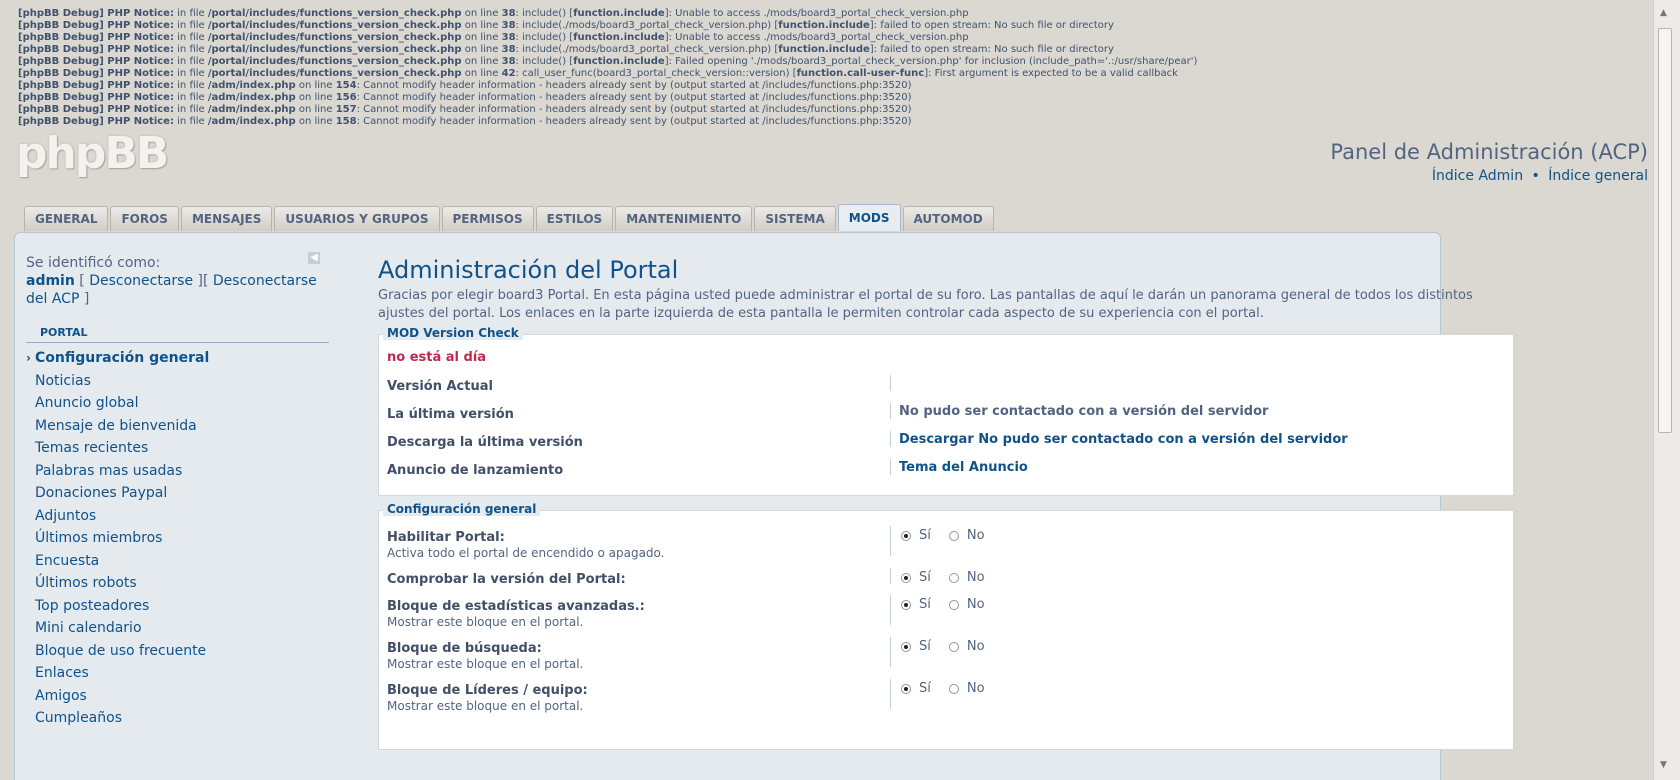  What do you see at coordinates (93, 263) in the screenshot?
I see `identified-label: Se identificó como:` at bounding box center [93, 263].